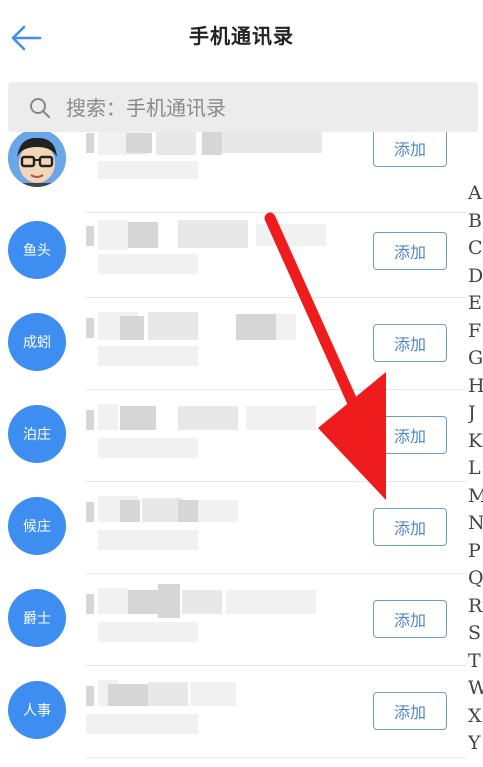  What do you see at coordinates (475, 194) in the screenshot?
I see `index-letter: A` at bounding box center [475, 194].